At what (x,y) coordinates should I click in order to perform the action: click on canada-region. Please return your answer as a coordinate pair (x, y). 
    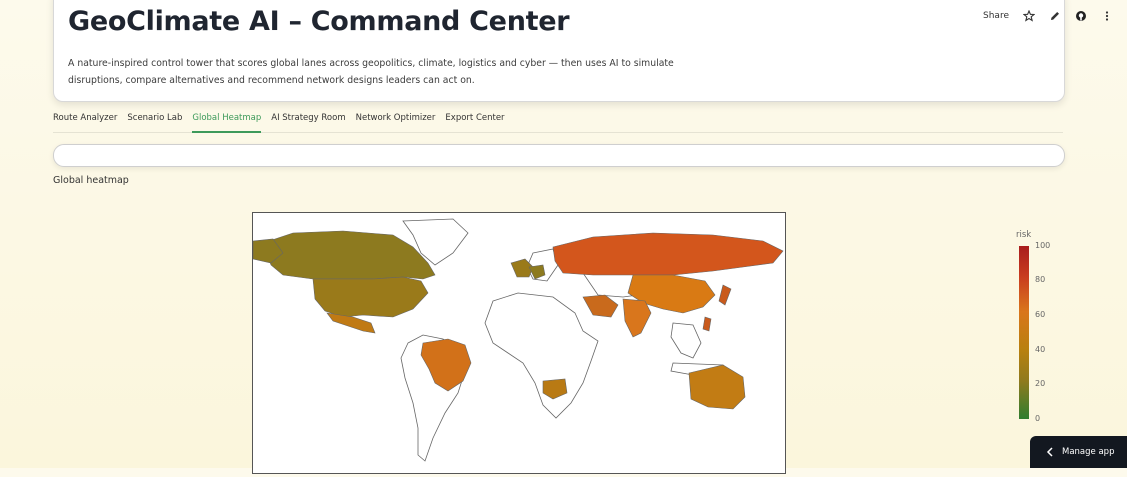
    Looking at the image, I should click on (349, 255).